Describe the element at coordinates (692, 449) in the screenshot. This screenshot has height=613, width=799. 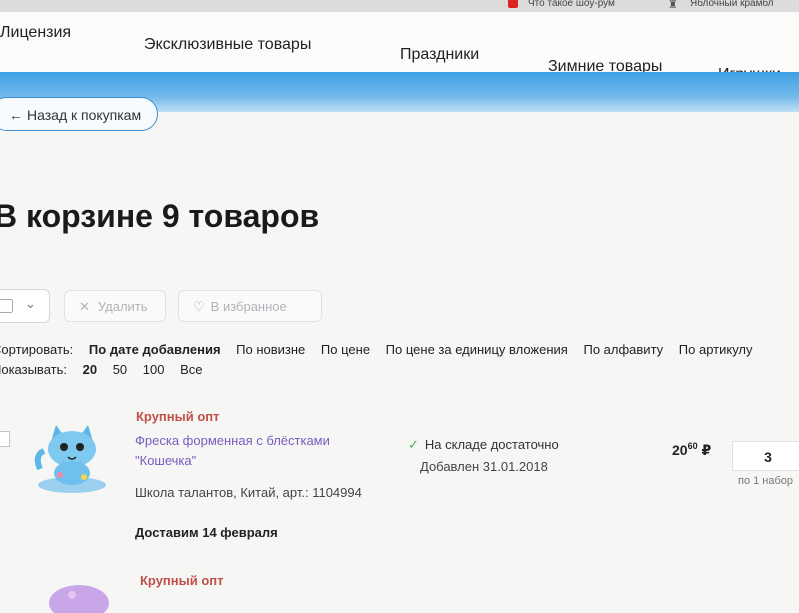
I see `item-price: 2060 ₽` at that location.